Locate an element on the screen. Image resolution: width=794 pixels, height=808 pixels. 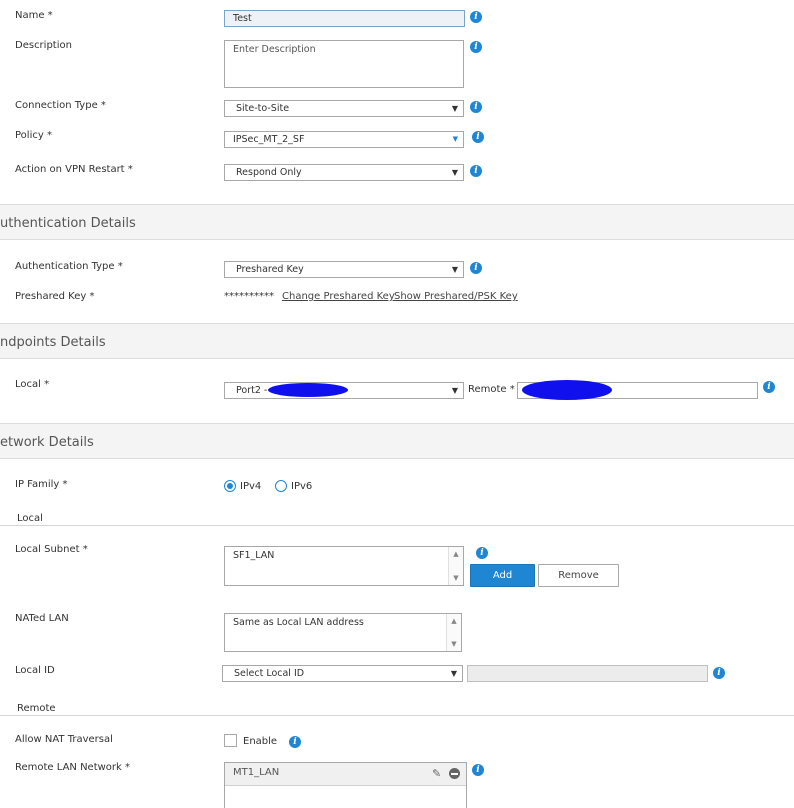
show-preshared-key-link: Show Preshared/PSK Key is located at coordinates (456, 296).